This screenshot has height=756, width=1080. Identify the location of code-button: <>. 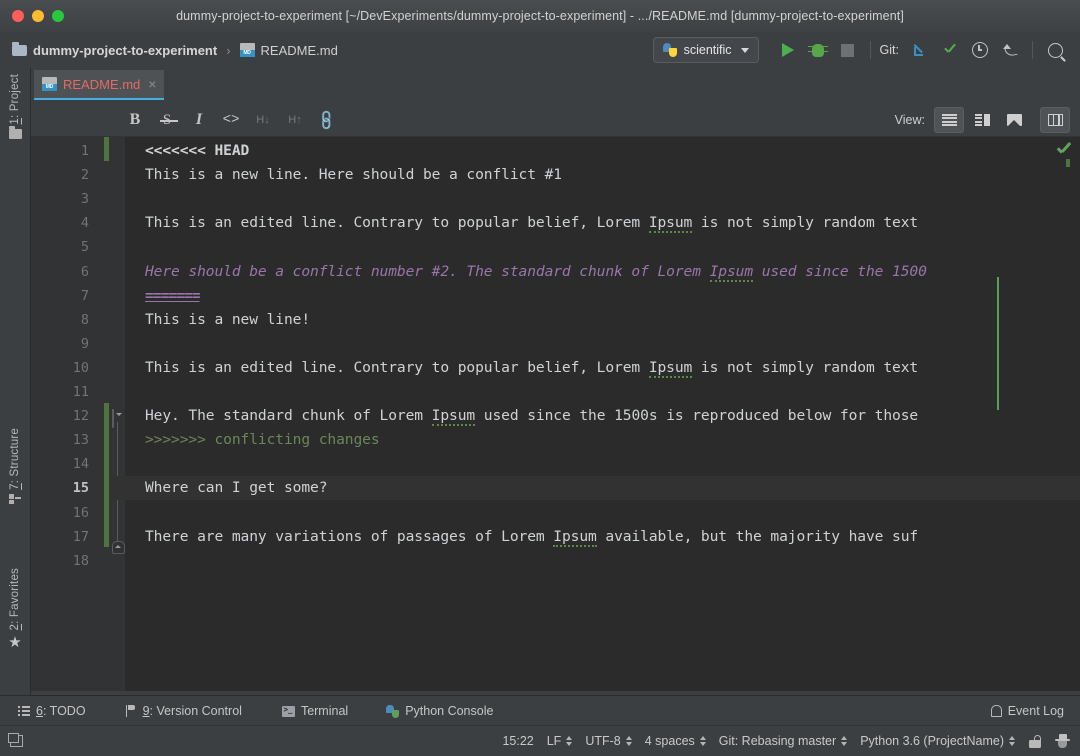
(231, 120).